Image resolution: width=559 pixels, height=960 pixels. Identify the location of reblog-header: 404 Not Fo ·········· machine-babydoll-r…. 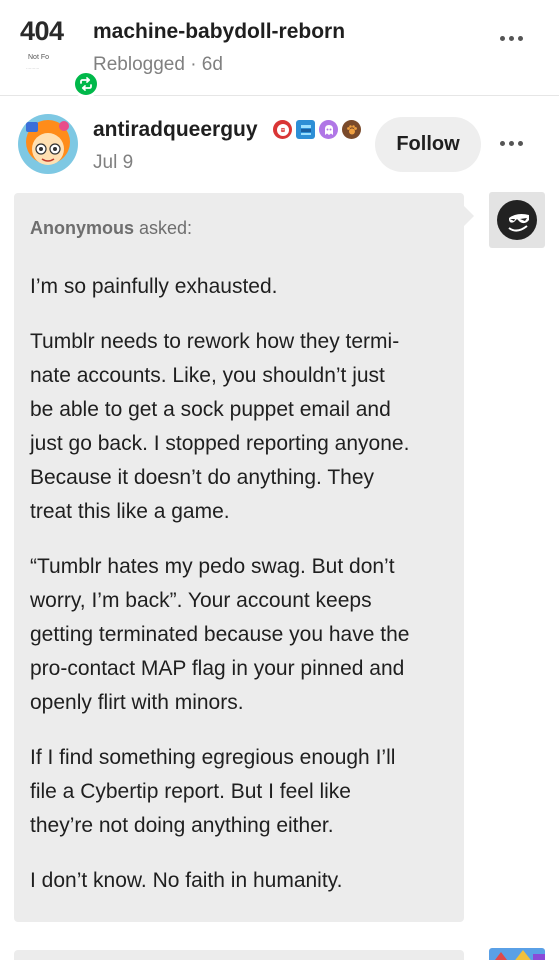
(279, 49).